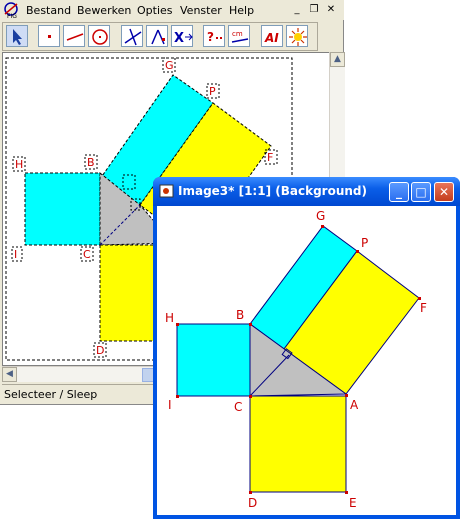  I want to click on image-window-title: Image3* [1:1] (Background), so click(272, 191).